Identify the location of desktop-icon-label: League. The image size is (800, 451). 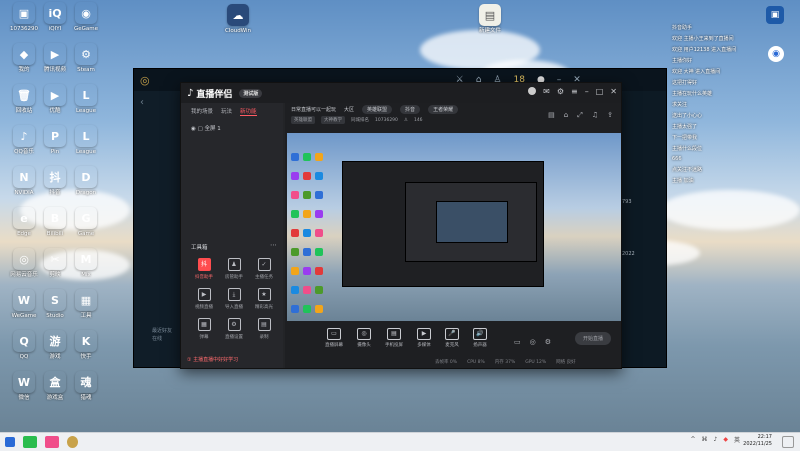
(86, 152).